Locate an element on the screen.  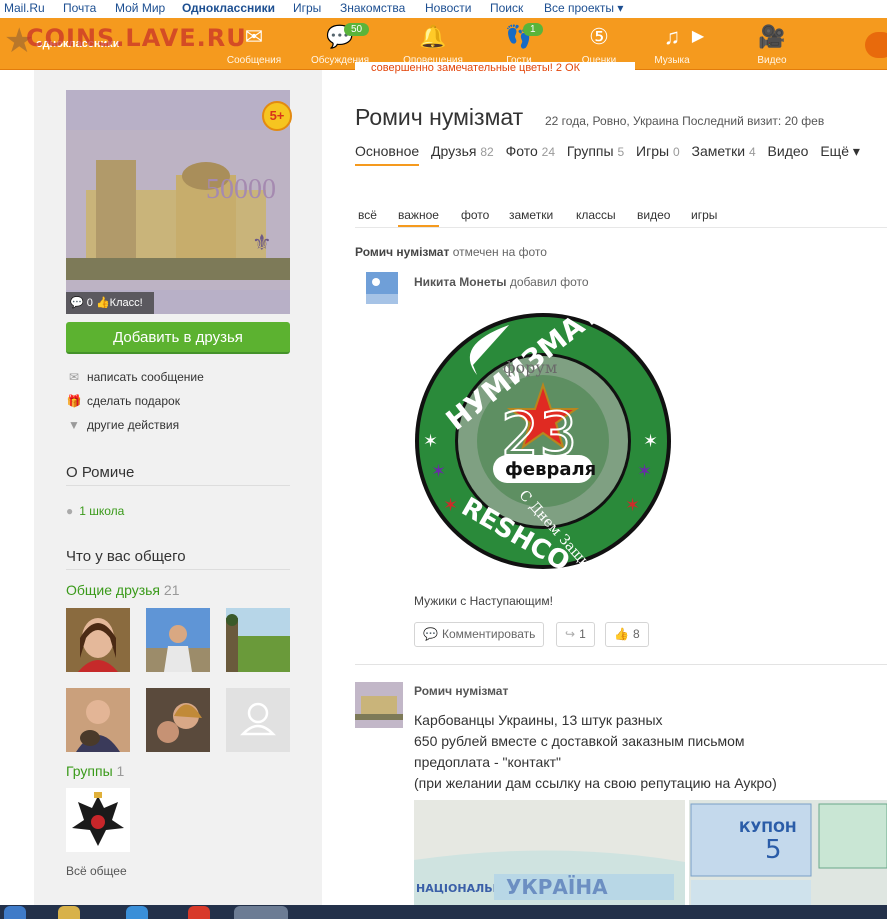
subtab-important: важное is located at coordinates (418, 217).